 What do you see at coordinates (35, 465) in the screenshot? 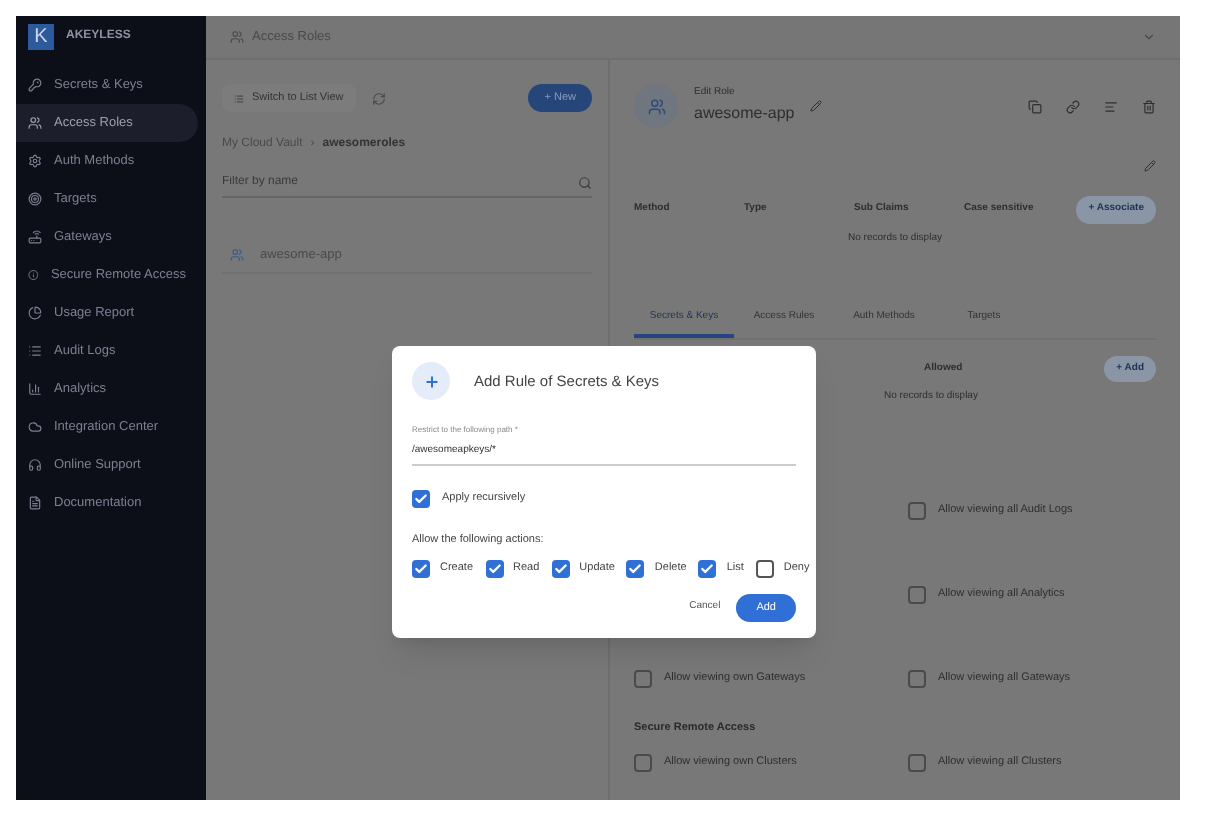
I see `headset-icon` at bounding box center [35, 465].